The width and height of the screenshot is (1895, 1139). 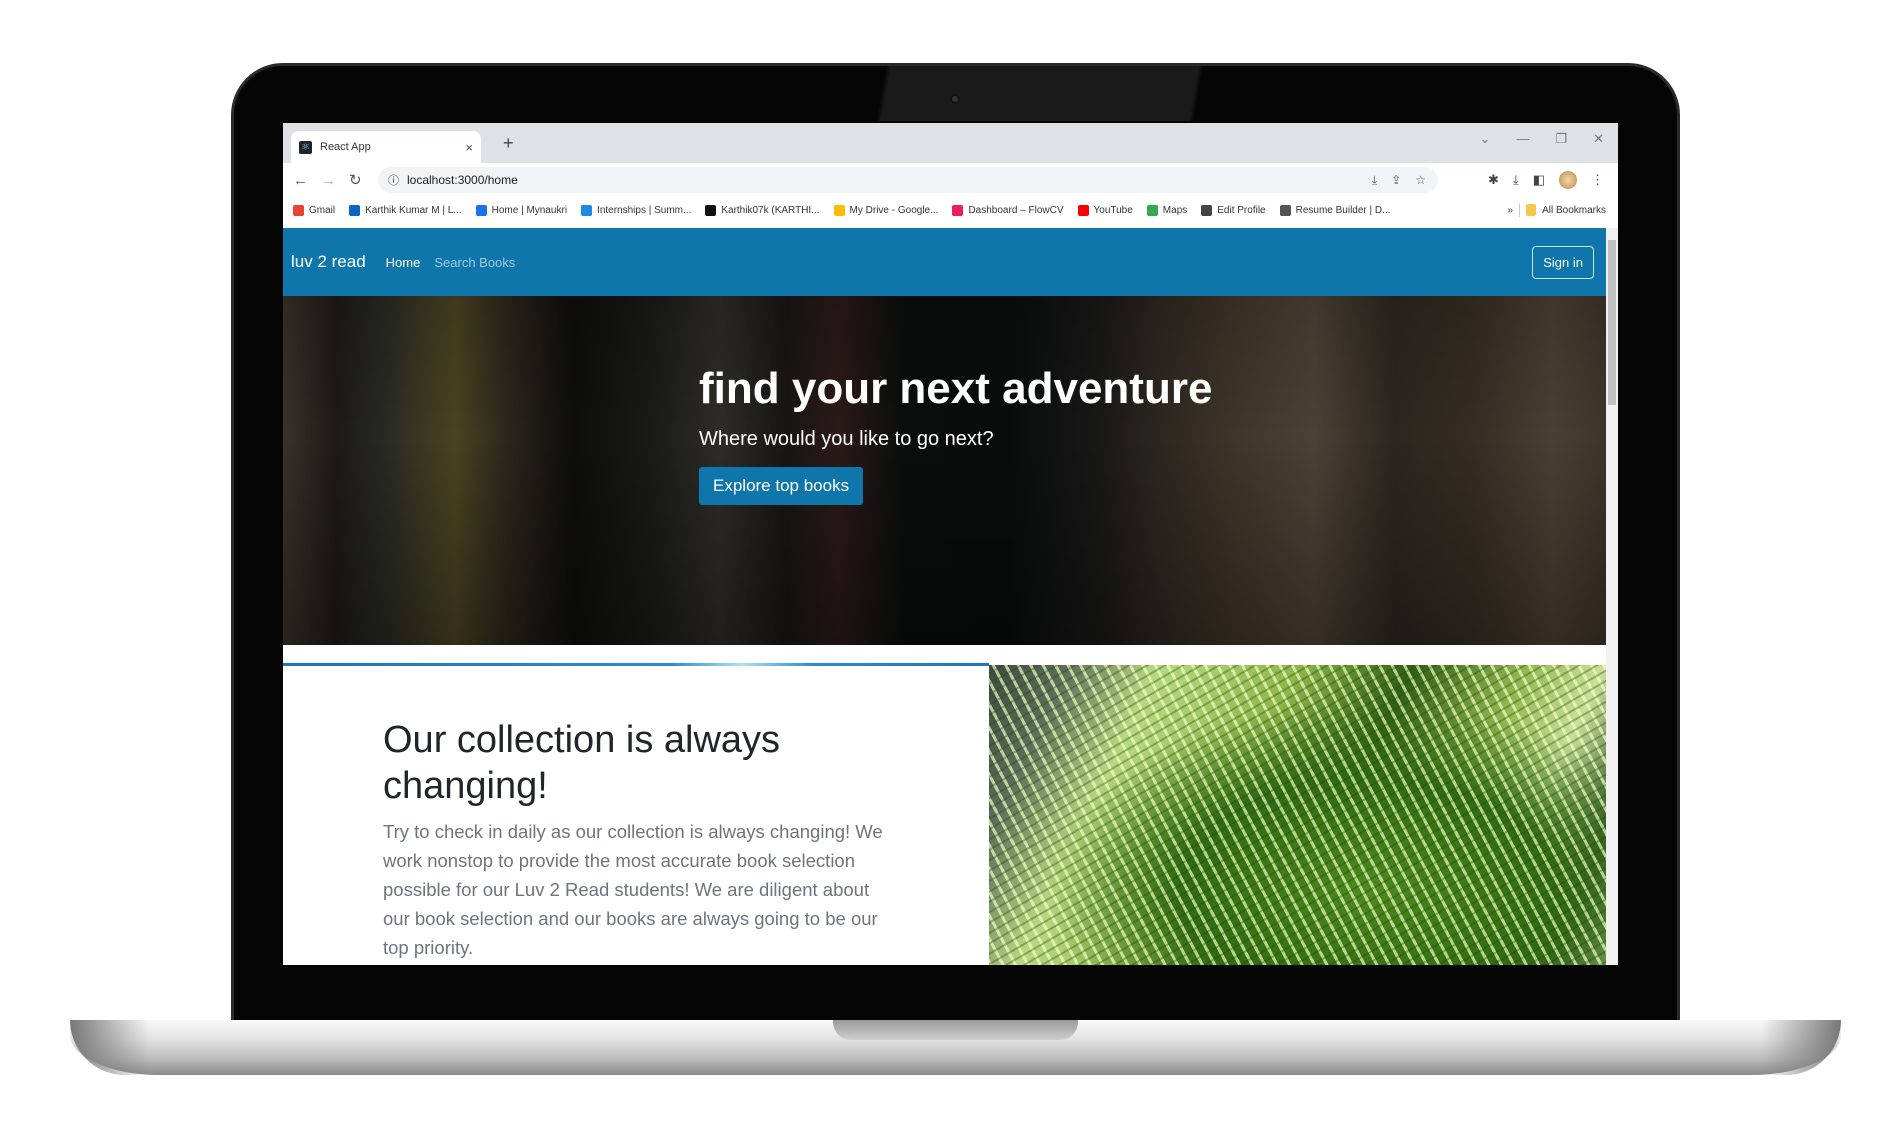 I want to click on bookmark-item: Dashboard – FlowCV, so click(x=1008, y=210).